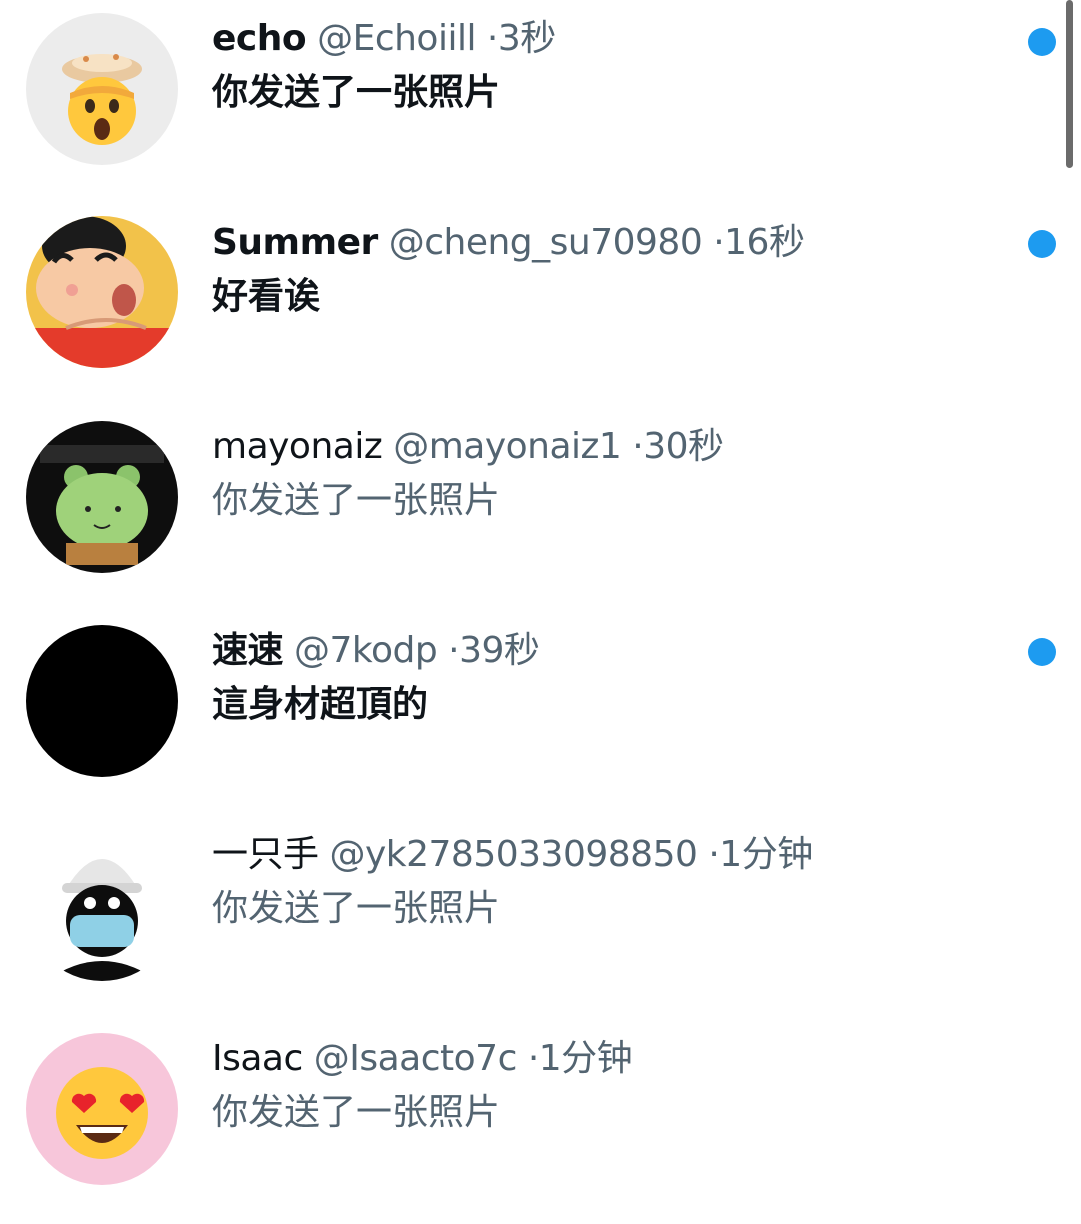  I want to click on sender-handle: @Isaacto7c, so click(415, 1058).